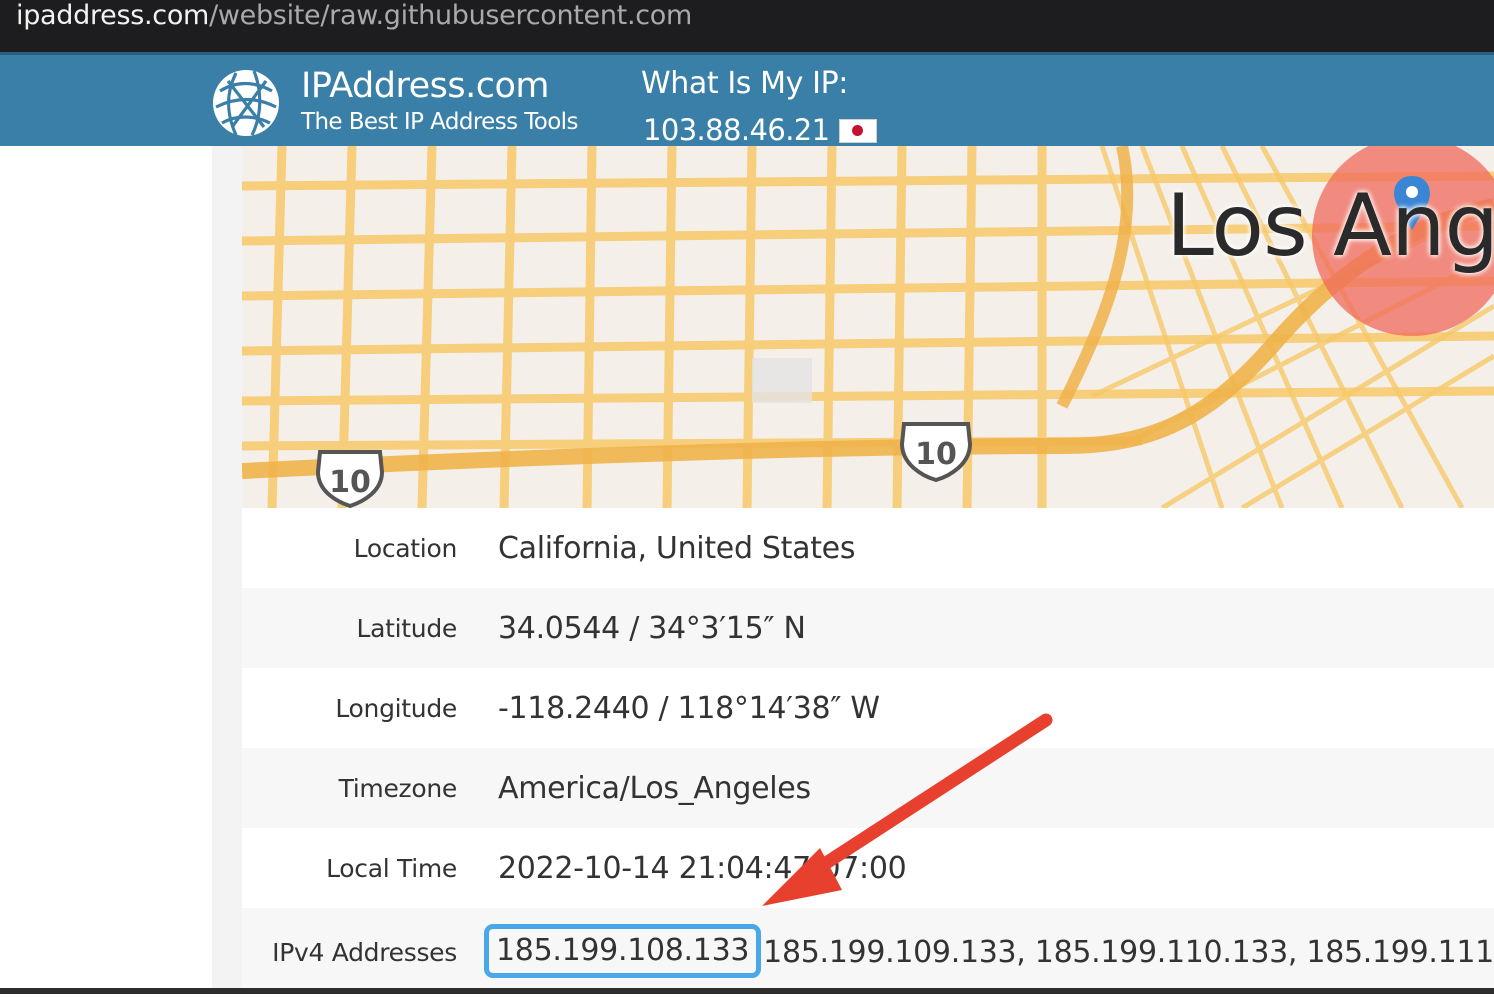 Image resolution: width=1494 pixels, height=998 pixels. Describe the element at coordinates (398, 788) in the screenshot. I see `timezone-label: Timezone` at that location.